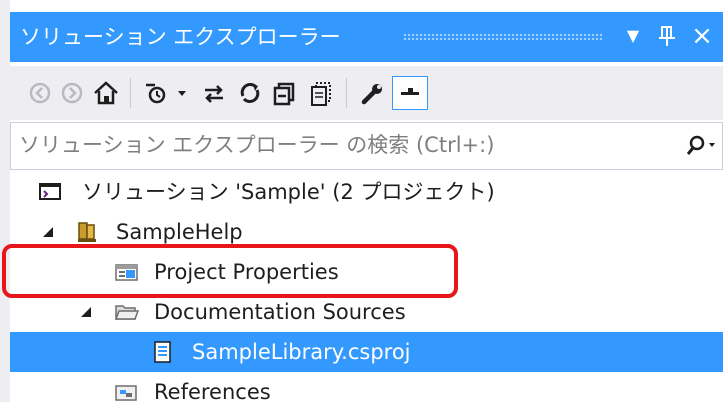 The width and height of the screenshot is (723, 412). What do you see at coordinates (366, 37) in the screenshot?
I see `title-bar: ソリューション エクスプローラー ▼ ×` at bounding box center [366, 37].